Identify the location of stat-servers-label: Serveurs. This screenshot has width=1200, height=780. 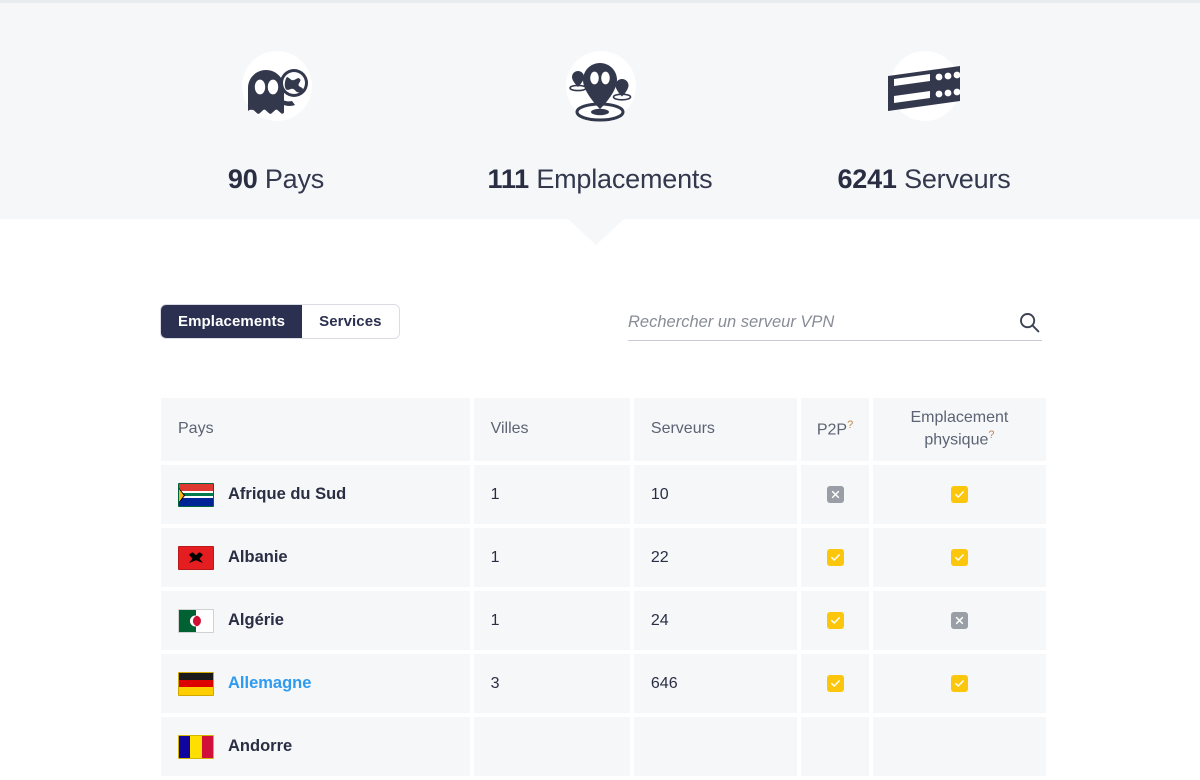
(957, 179).